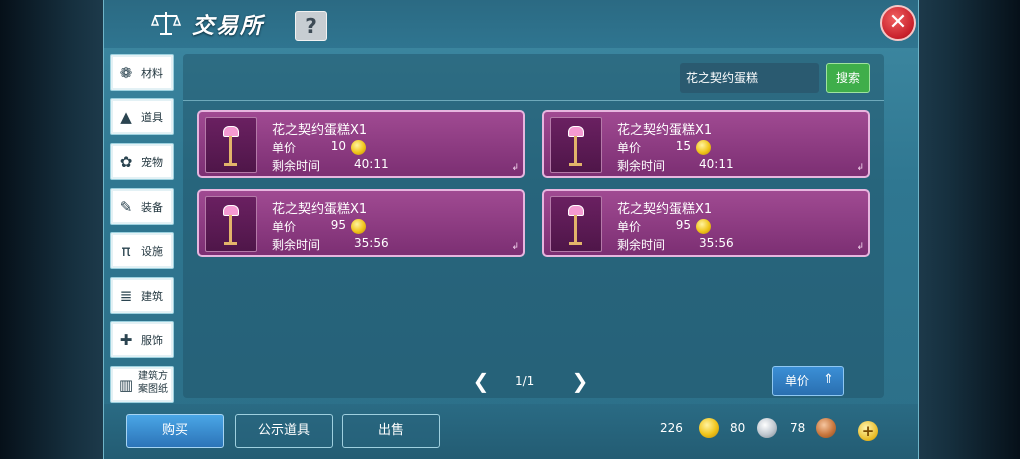 The image size is (1020, 459). Describe the element at coordinates (481, 381) in the screenshot. I see `prev-page-icon: ❮` at that location.